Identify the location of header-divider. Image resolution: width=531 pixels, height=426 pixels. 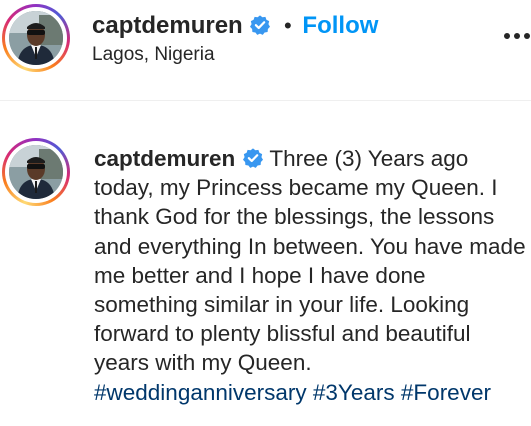
(265, 100).